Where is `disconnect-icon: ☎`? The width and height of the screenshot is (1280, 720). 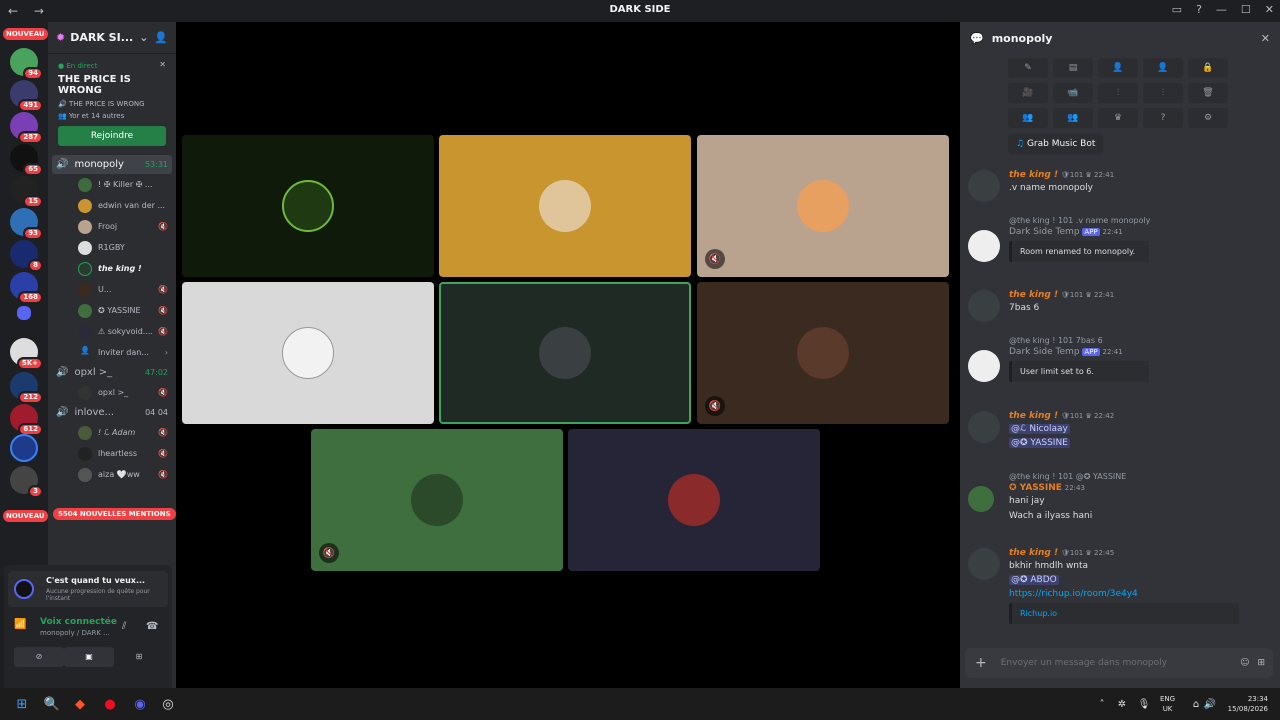
disconnect-icon: ☎ is located at coordinates (152, 626).